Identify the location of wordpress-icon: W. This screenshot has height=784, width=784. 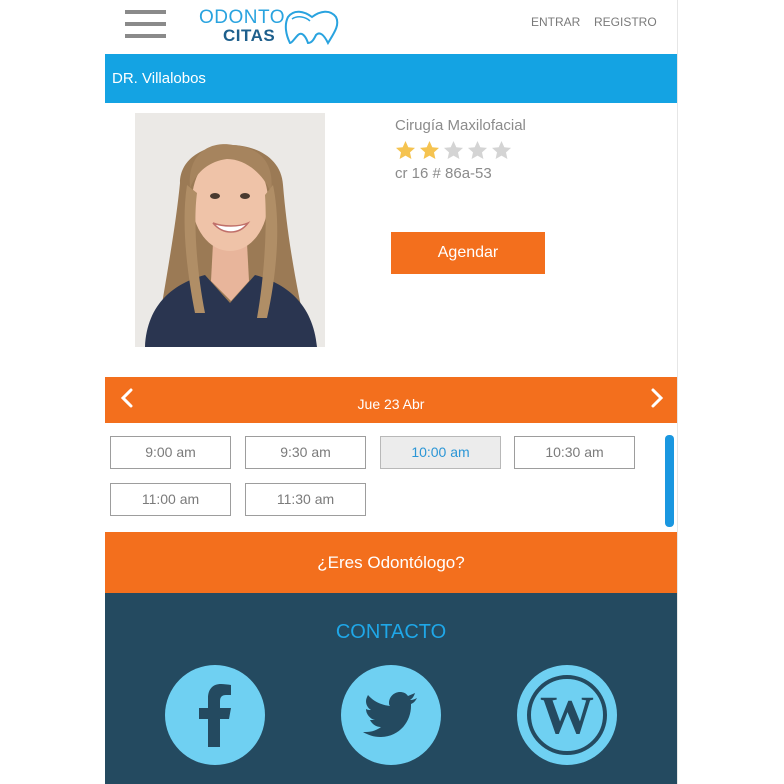
(567, 715).